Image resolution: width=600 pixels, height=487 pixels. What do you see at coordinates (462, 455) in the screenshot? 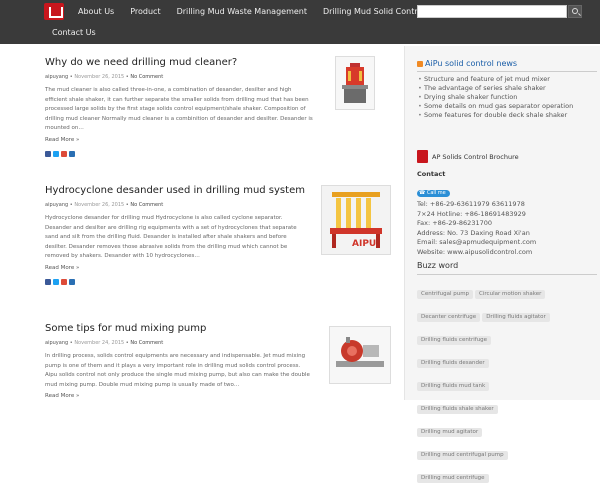
I see `tag-item: Drilling mud centrifugal pump` at bounding box center [462, 455].